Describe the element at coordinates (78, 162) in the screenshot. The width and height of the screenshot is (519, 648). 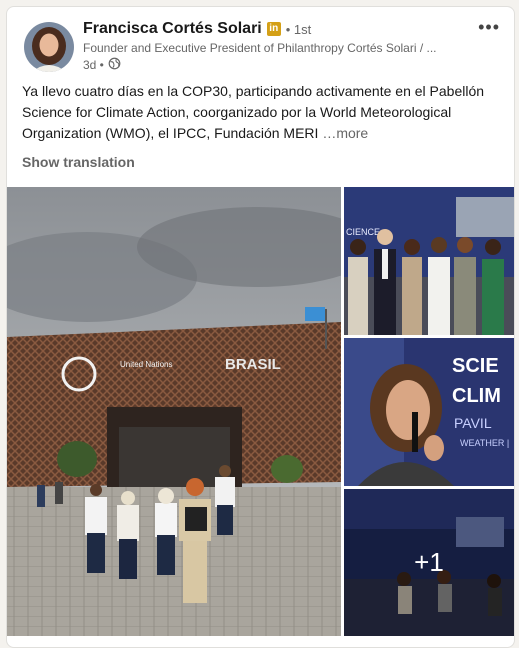
I see `show-translation-button: Show translation` at that location.